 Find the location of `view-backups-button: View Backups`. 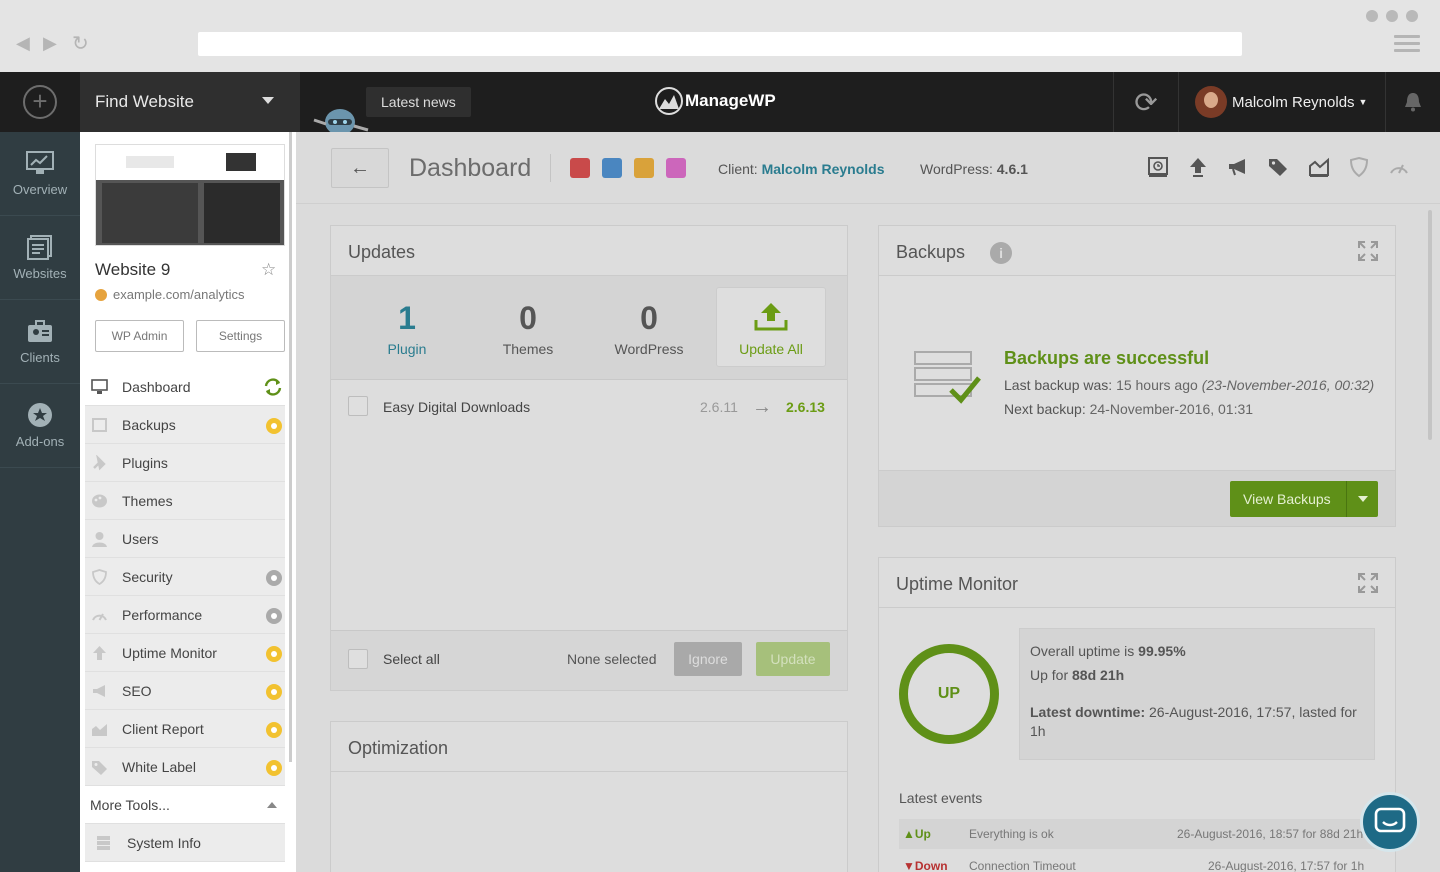

view-backups-button: View Backups is located at coordinates (1304, 499).